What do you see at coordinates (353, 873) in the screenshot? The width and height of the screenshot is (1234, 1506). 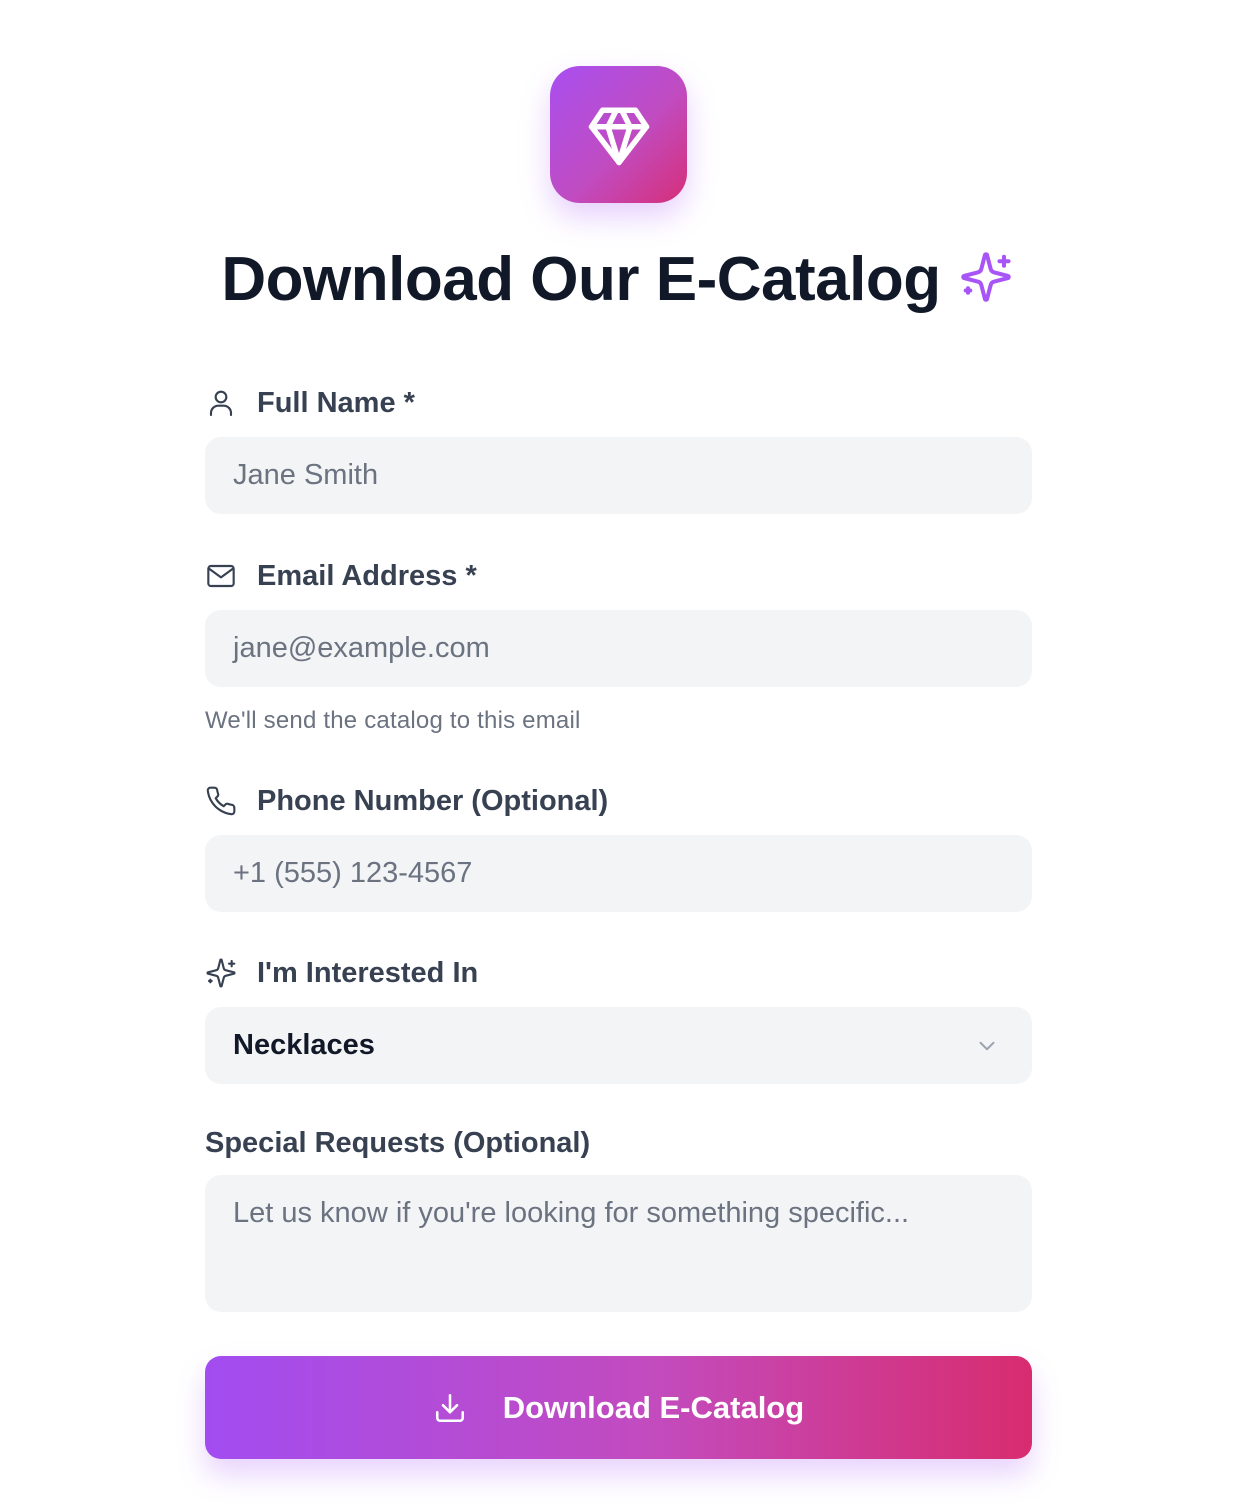 I see `phone-placeholder: +1 (555) 123-4567` at bounding box center [353, 873].